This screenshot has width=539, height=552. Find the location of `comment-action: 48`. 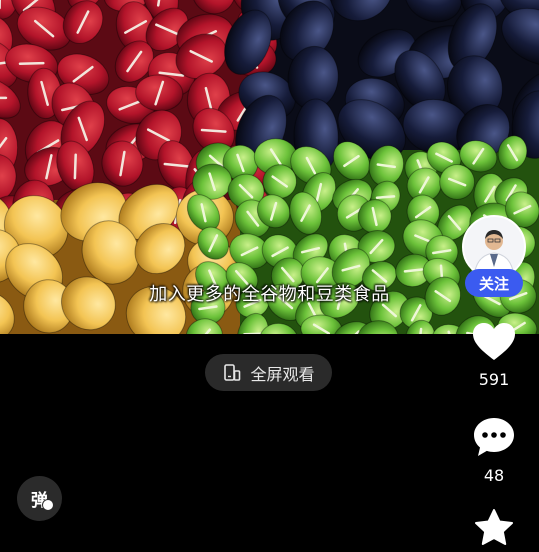

comment-action: 48 is located at coordinates (494, 450).